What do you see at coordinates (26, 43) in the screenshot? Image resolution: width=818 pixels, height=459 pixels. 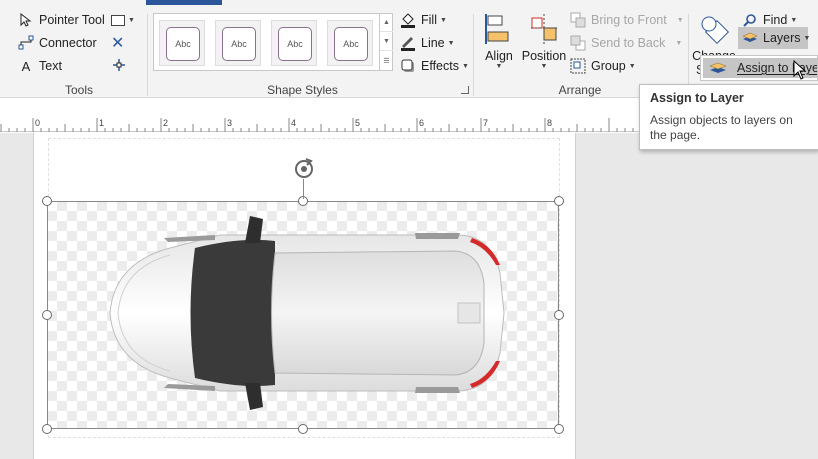 I see `connector-icon` at bounding box center [26, 43].